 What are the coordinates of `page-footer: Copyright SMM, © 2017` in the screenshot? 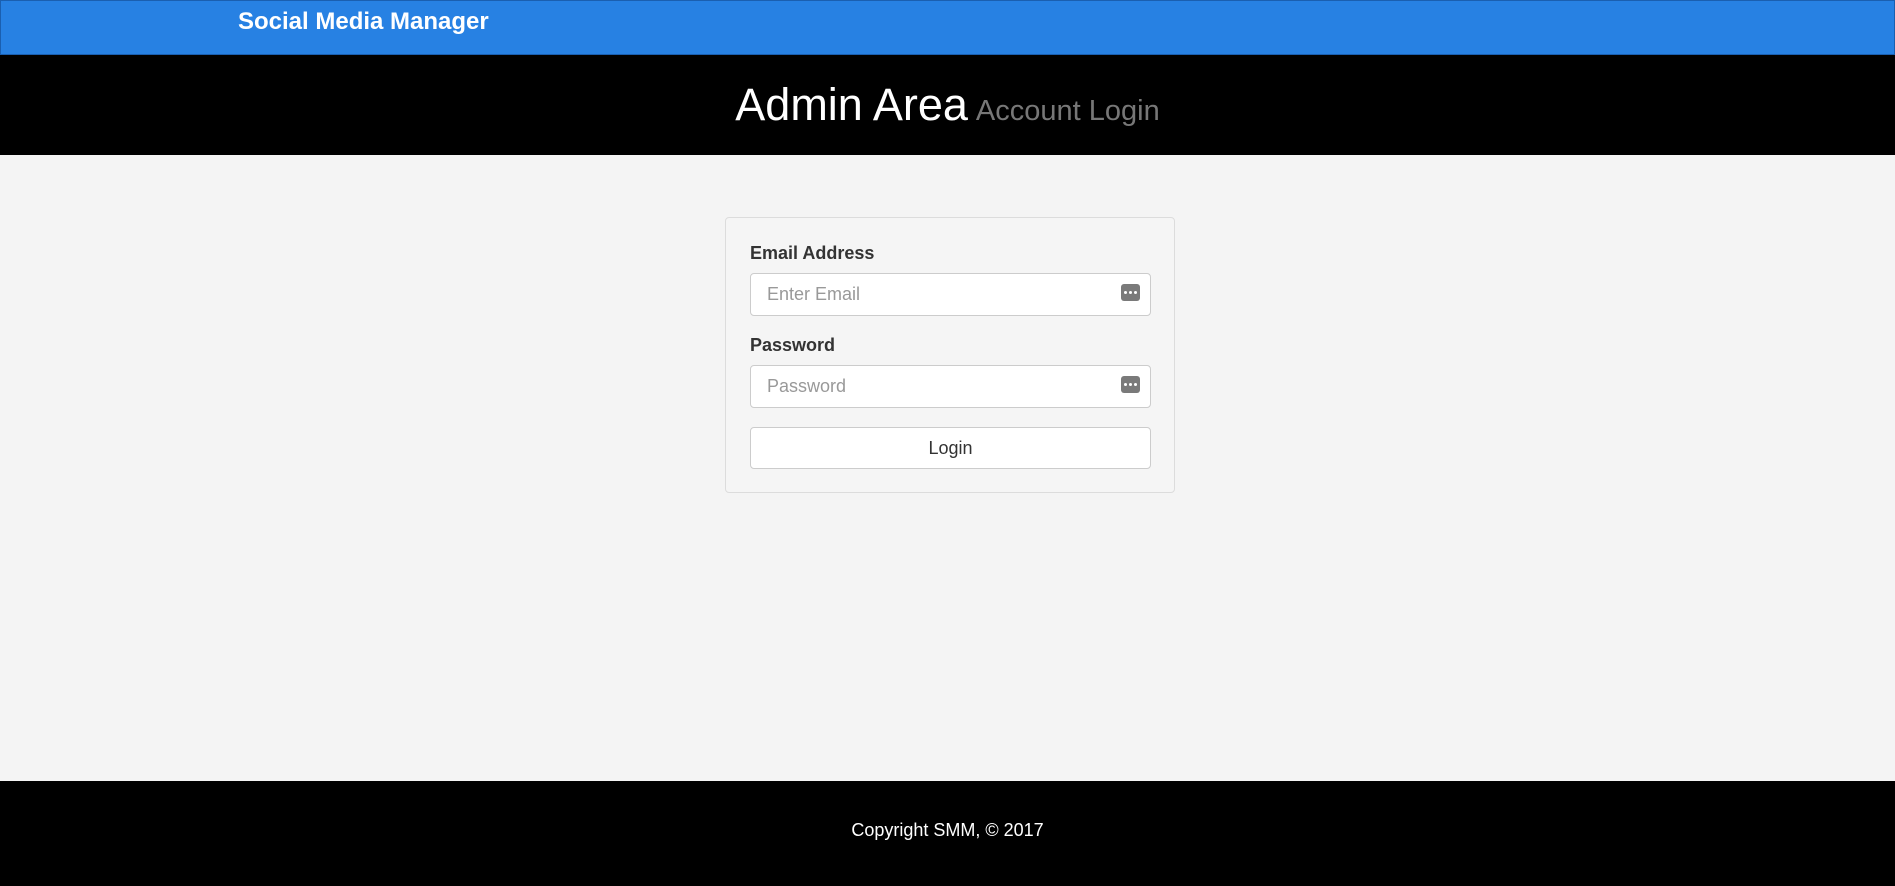 It's located at (947, 833).